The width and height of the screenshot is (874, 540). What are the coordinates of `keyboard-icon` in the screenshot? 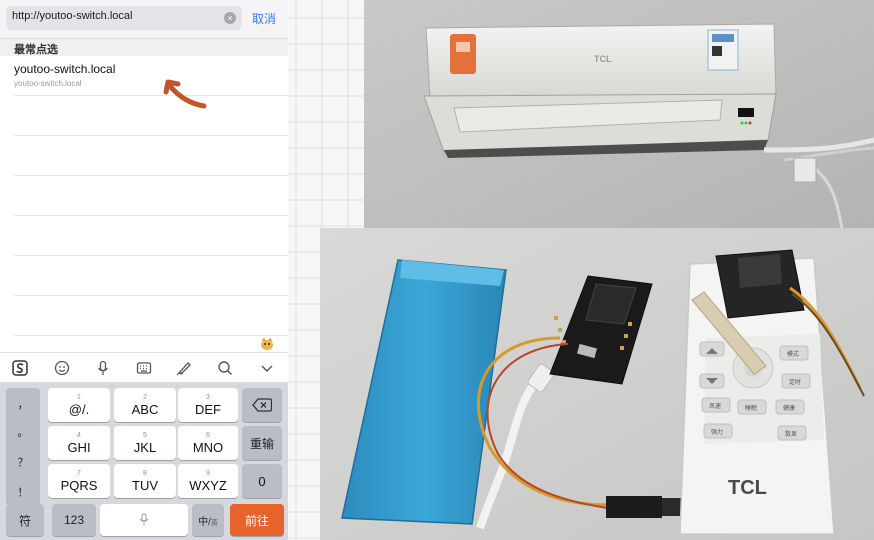 It's located at (144, 368).